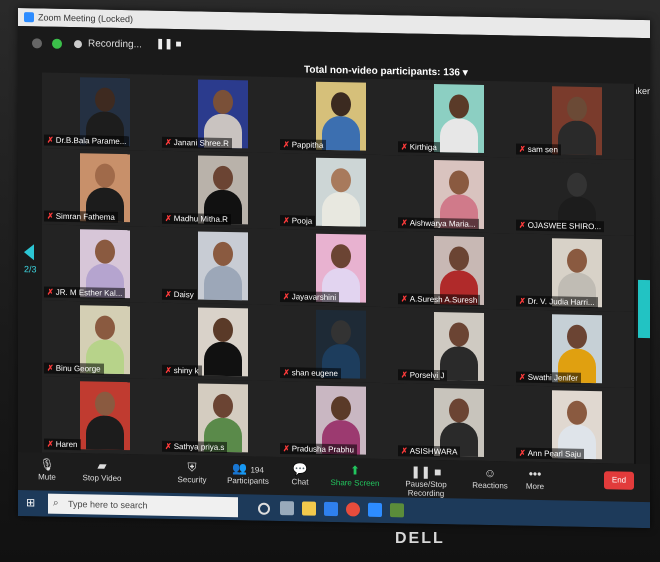 This screenshot has height=562, width=660. What do you see at coordinates (300, 482) in the screenshot?
I see `chat-label: Chat` at bounding box center [300, 482].